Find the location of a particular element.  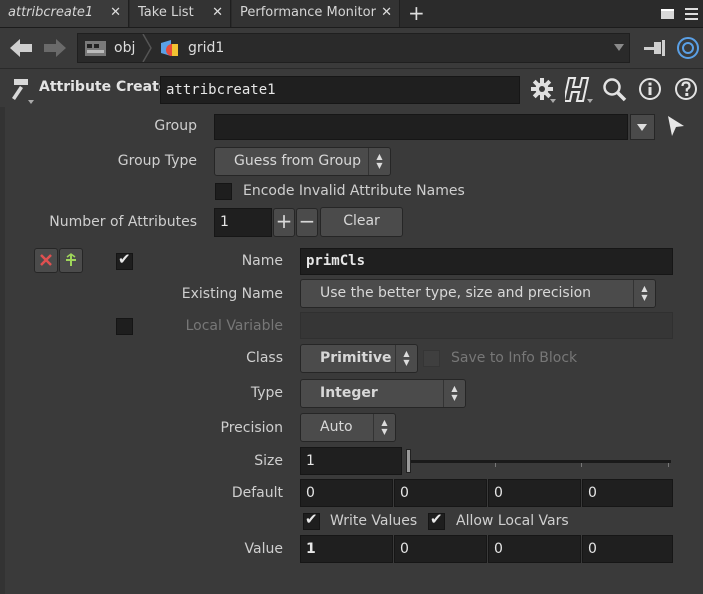

insert-instance-button is located at coordinates (71, 260).